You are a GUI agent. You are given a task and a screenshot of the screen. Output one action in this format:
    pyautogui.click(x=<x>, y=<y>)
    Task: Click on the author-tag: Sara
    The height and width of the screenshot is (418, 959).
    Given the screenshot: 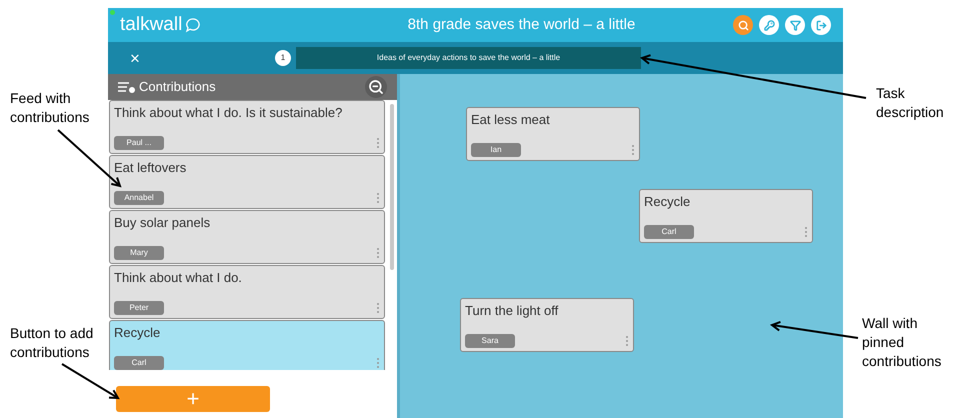 What is the action you would take?
    pyautogui.click(x=490, y=341)
    